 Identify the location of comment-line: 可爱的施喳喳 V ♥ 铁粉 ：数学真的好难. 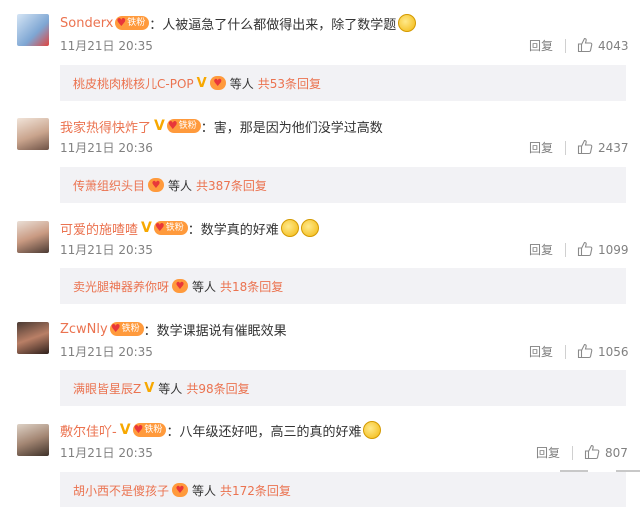
(189, 228).